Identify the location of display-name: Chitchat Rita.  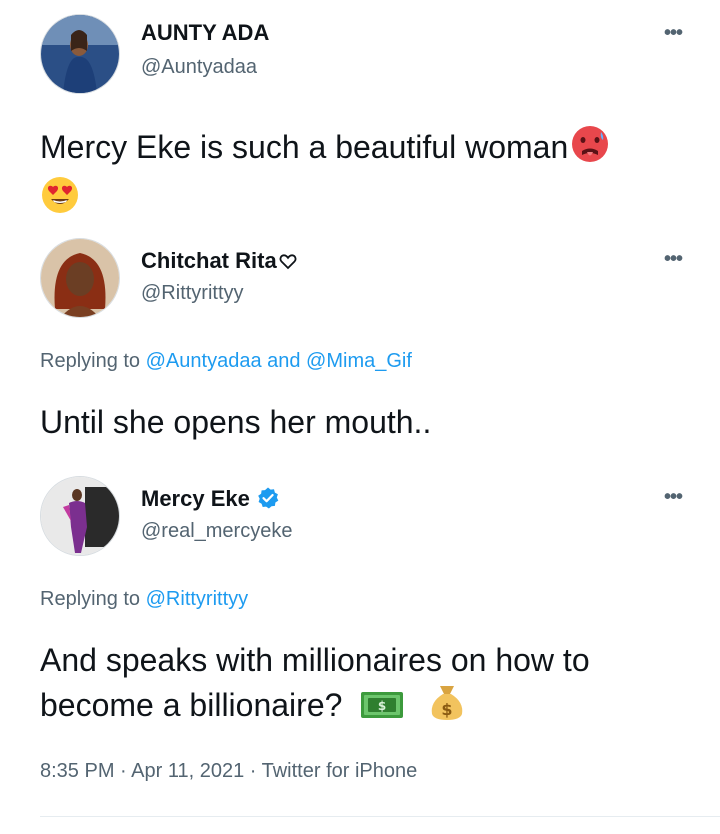
(219, 262).